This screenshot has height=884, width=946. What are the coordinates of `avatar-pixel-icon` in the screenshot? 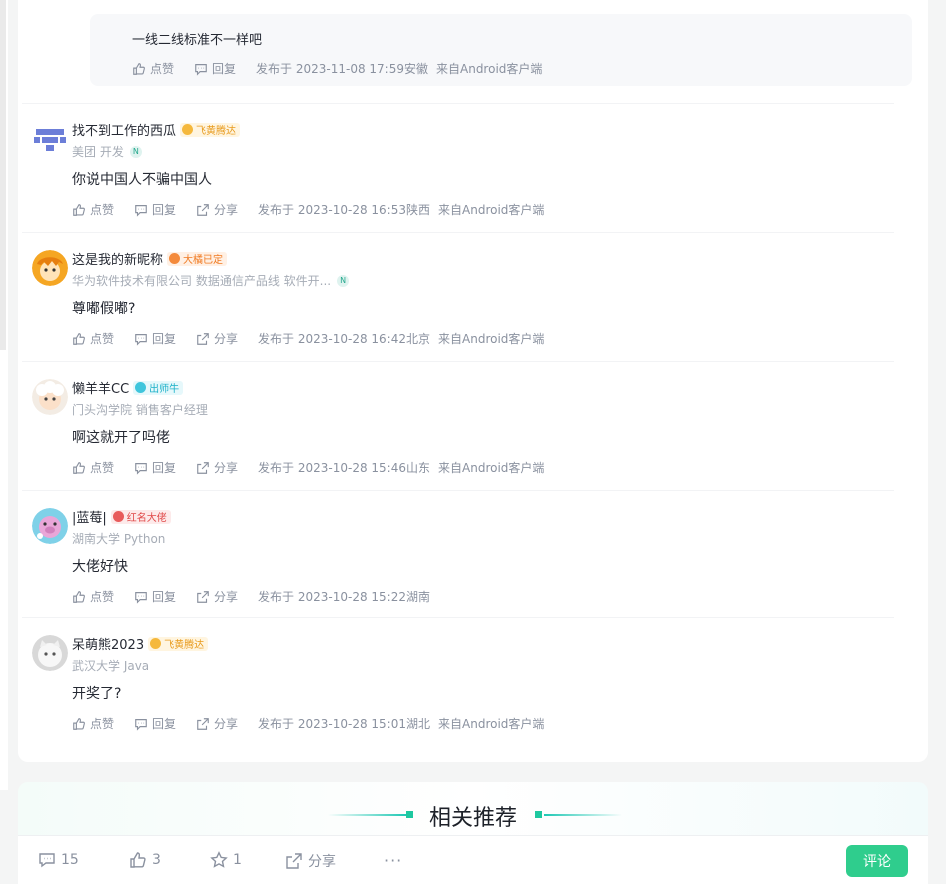 It's located at (50, 139).